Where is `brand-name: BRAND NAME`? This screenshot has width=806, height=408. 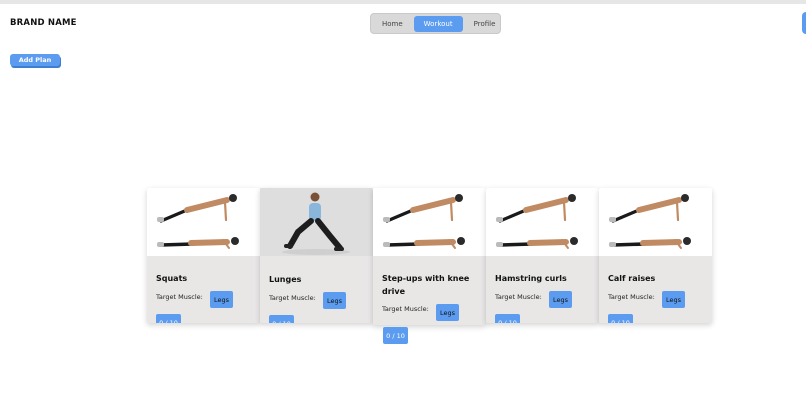
brand-name: BRAND NAME is located at coordinates (43, 23).